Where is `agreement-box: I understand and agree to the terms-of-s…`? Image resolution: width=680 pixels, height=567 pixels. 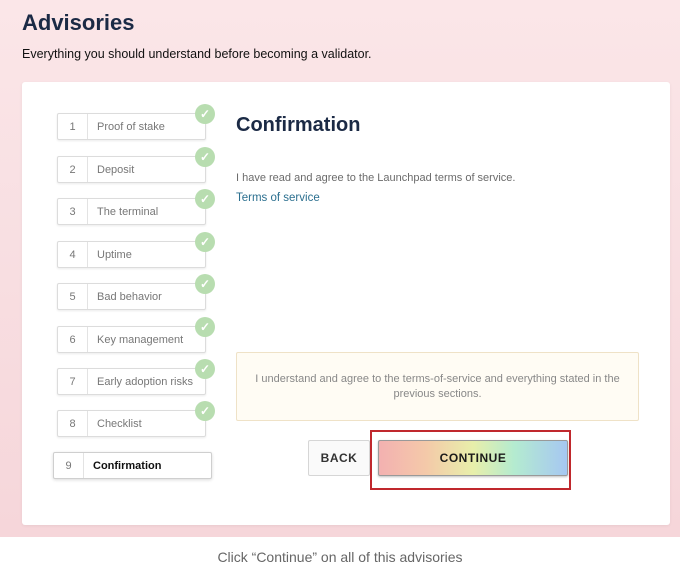 agreement-box: I understand and agree to the terms-of-s… is located at coordinates (437, 386).